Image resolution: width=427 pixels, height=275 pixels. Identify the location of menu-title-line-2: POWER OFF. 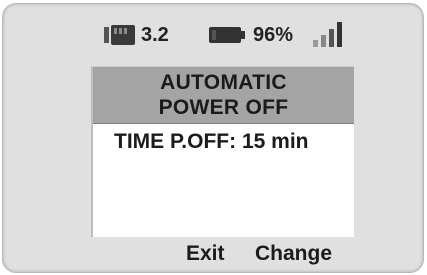
(223, 107).